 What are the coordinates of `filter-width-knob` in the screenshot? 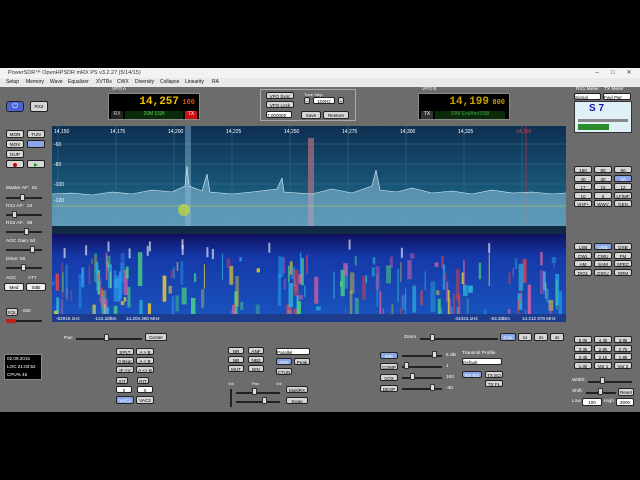 It's located at (602, 380).